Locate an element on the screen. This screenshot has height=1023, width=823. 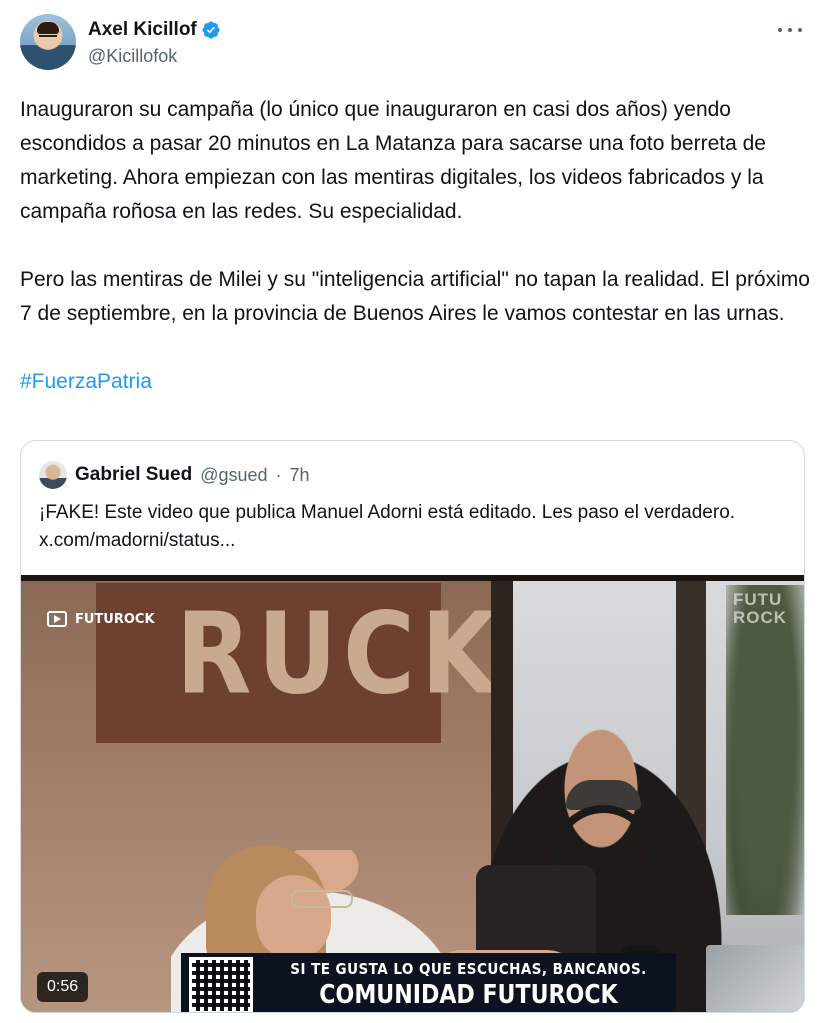
video-woman-face is located at coordinates (293, 917).